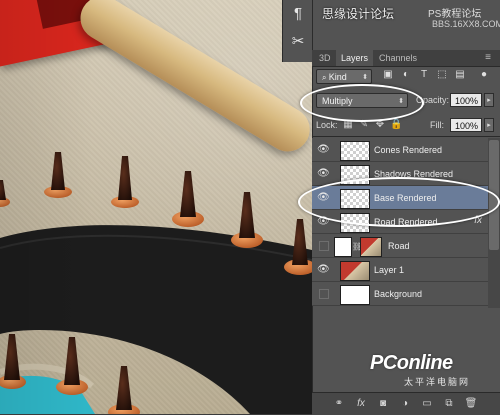 This screenshot has width=500, height=415. Describe the element at coordinates (471, 404) in the screenshot. I see `trash-icon: 🗑` at that location.